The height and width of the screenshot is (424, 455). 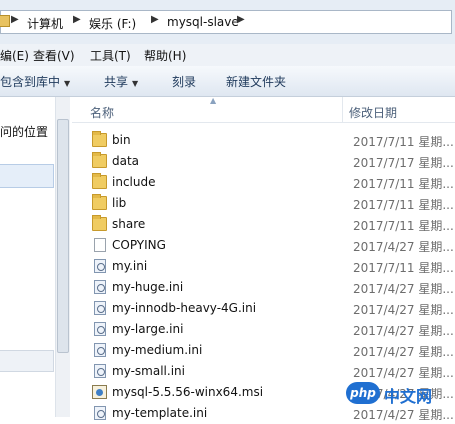 What do you see at coordinates (116, 82) in the screenshot?
I see `share-label: 共享` at bounding box center [116, 82].